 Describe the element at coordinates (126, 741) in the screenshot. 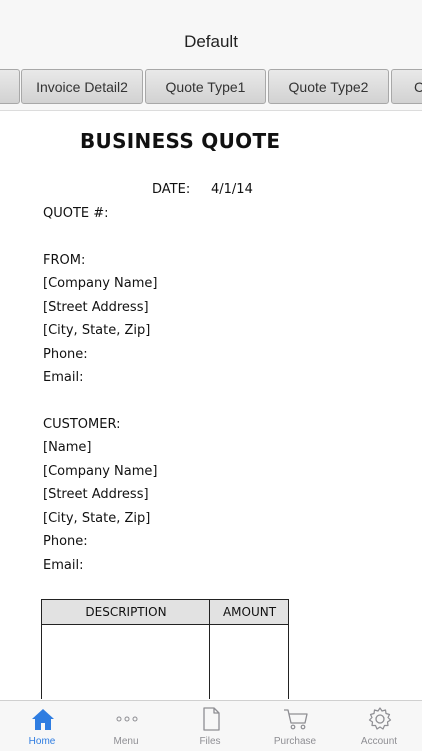

I see `tabbar-menu-label: Menu` at that location.